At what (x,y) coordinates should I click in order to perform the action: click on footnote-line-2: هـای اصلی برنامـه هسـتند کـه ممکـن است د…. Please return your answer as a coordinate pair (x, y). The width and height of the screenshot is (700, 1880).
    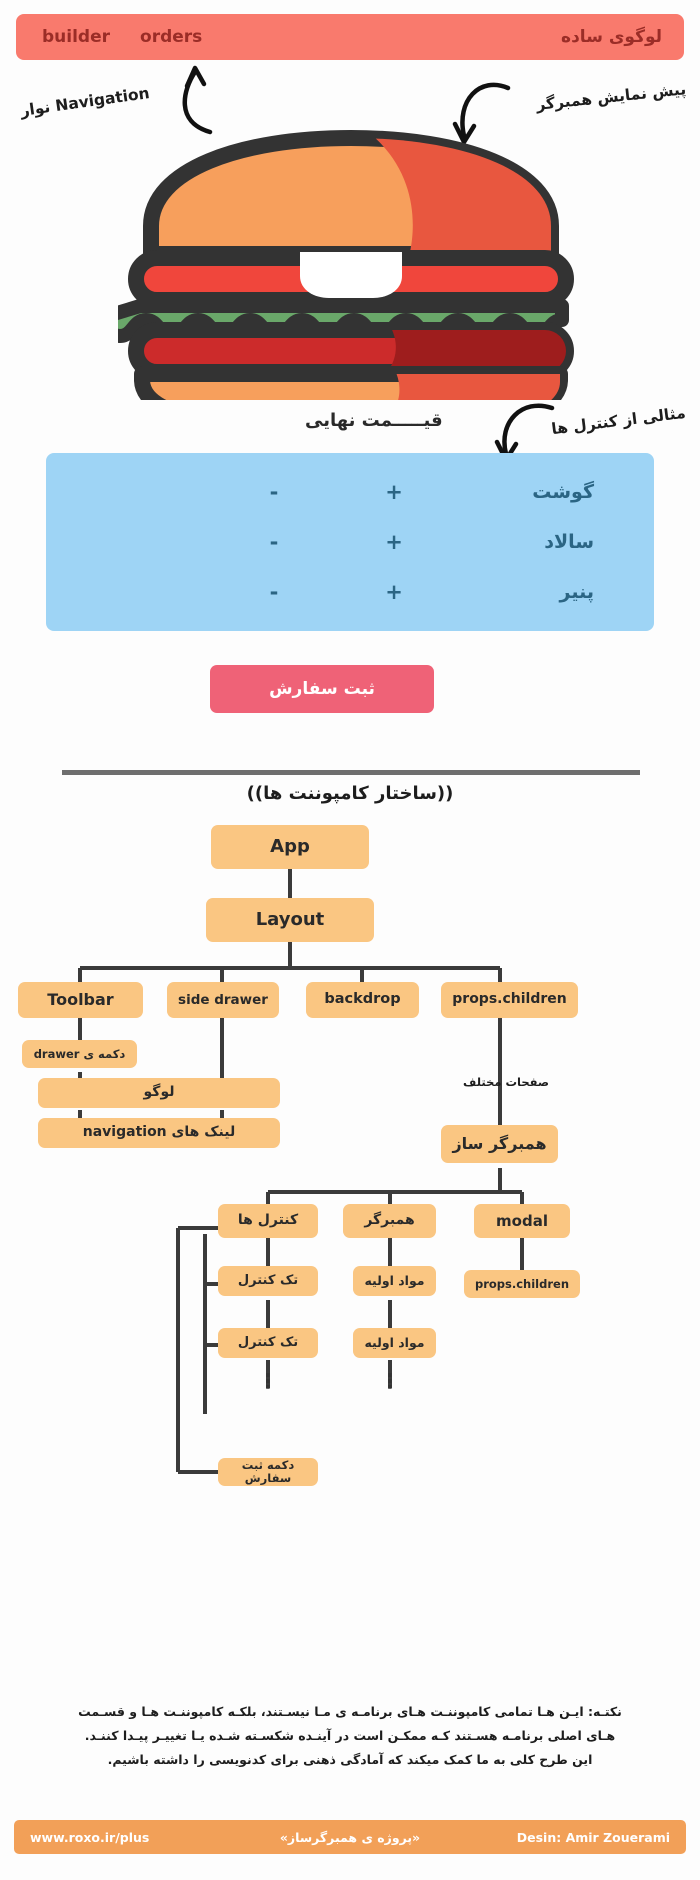
    Looking at the image, I should click on (350, 1735).